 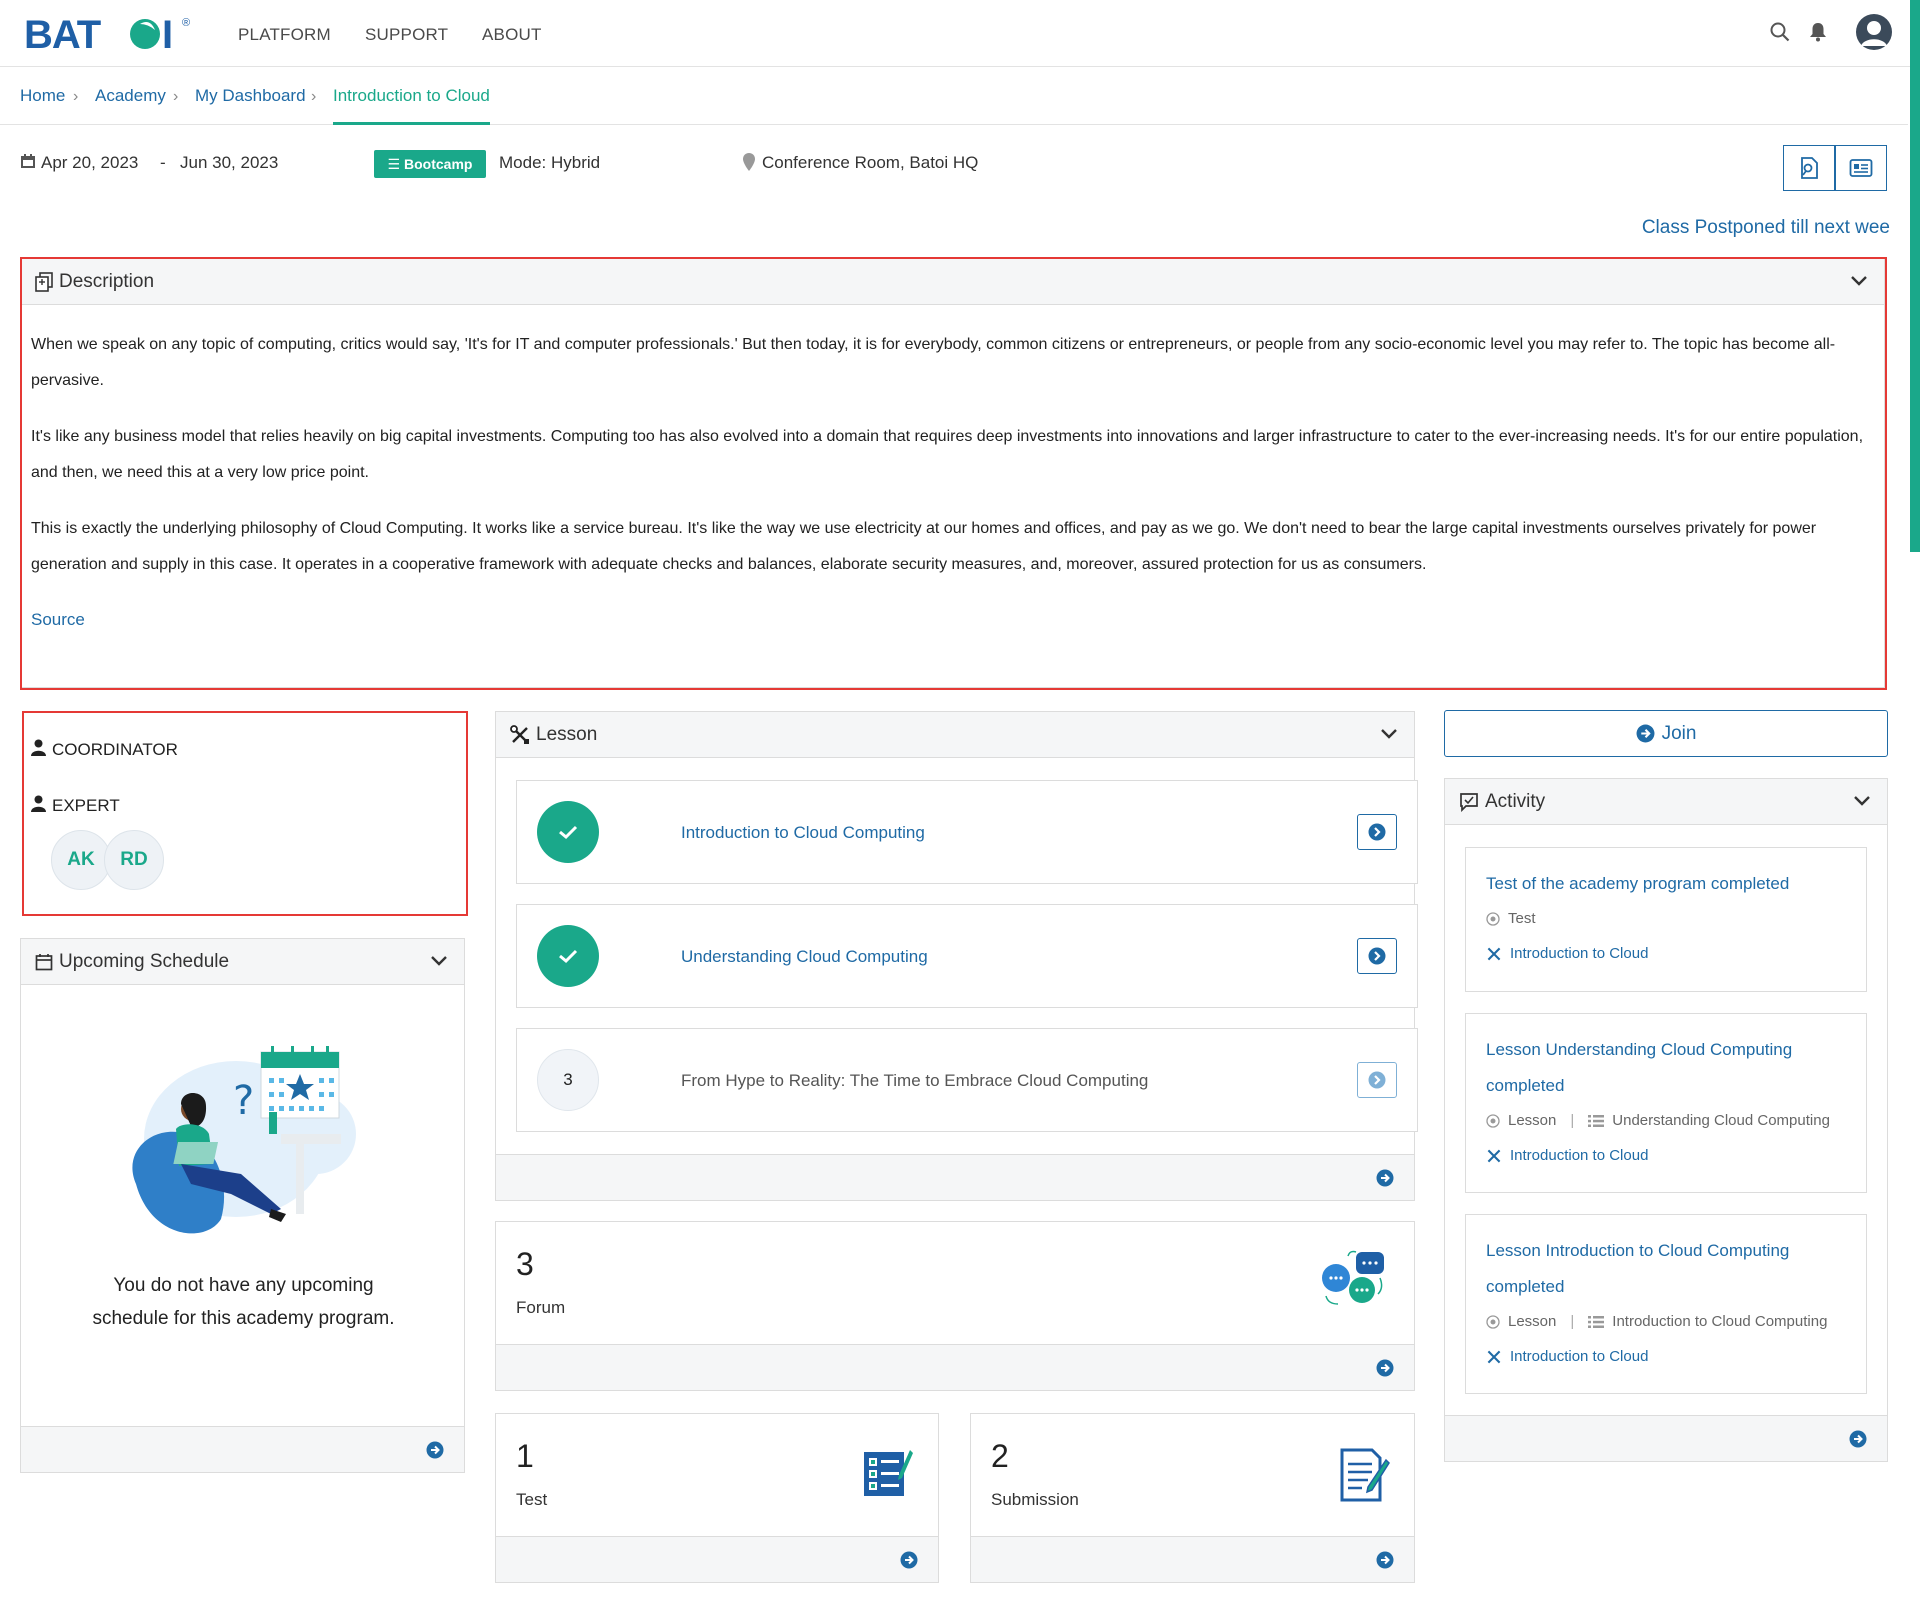 What do you see at coordinates (130, 96) in the screenshot?
I see `breadcrumb-academy: Academy` at bounding box center [130, 96].